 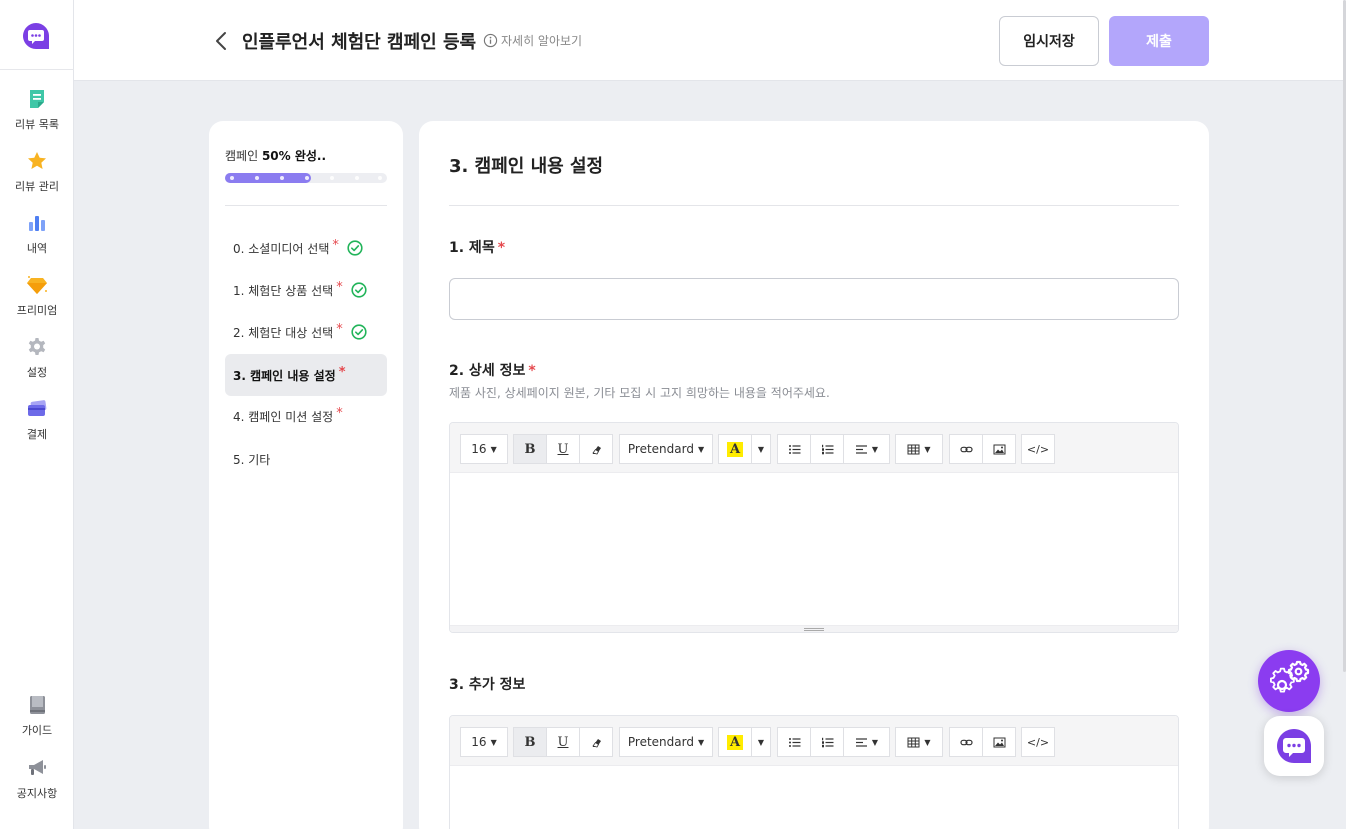 I want to click on submit-button: 제출, so click(x=1159, y=41).